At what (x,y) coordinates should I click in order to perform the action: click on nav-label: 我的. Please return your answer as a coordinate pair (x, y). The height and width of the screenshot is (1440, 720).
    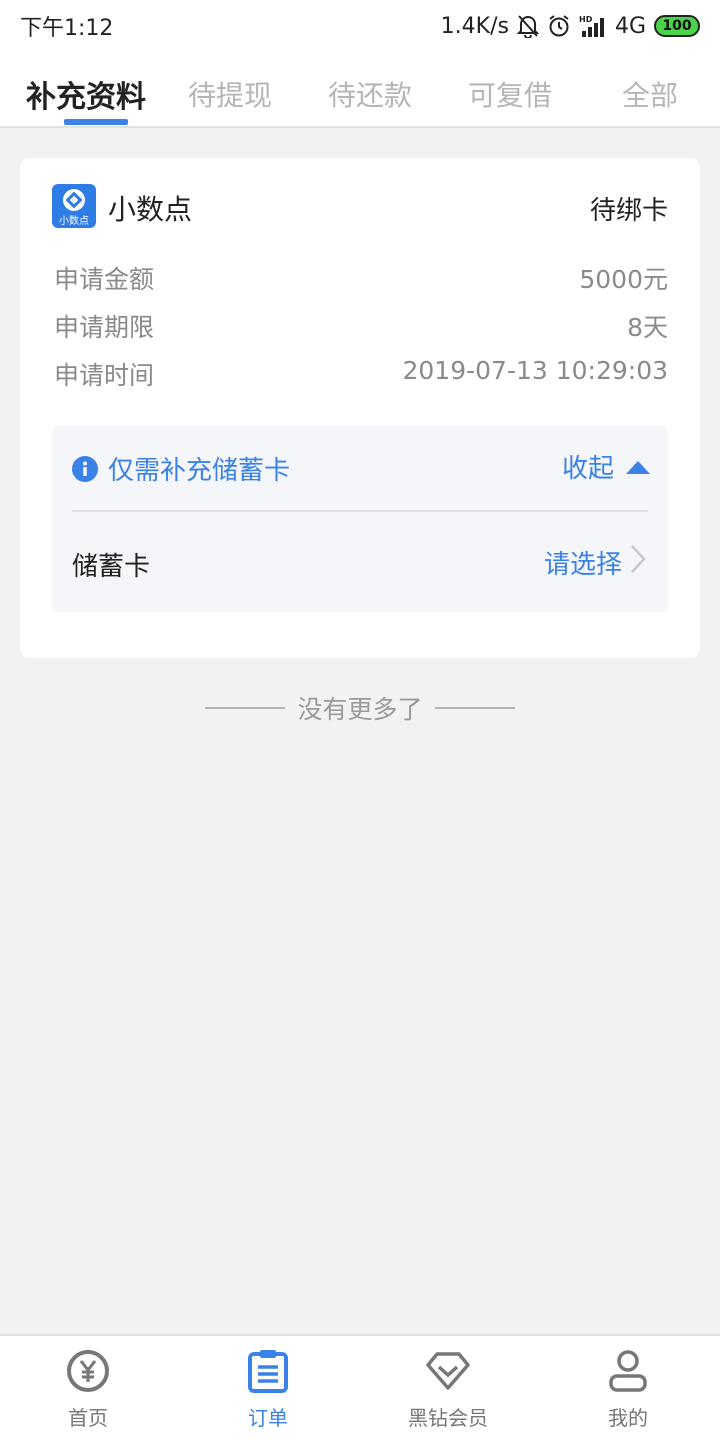
    Looking at the image, I should click on (628, 1418).